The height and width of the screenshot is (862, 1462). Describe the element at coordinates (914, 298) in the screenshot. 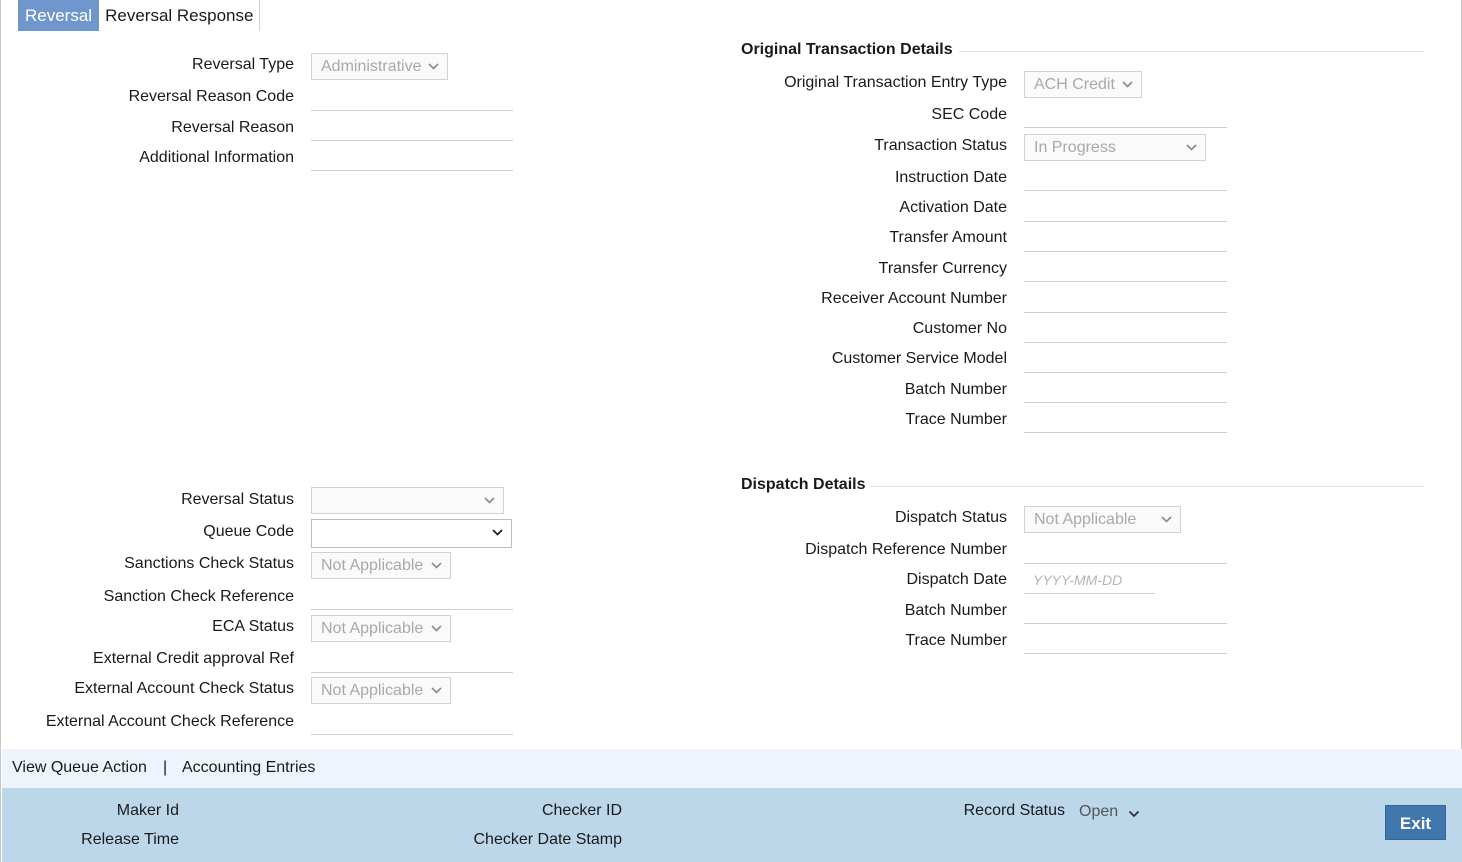

I see `receiver-account-number-label: Receiver Account Number` at that location.